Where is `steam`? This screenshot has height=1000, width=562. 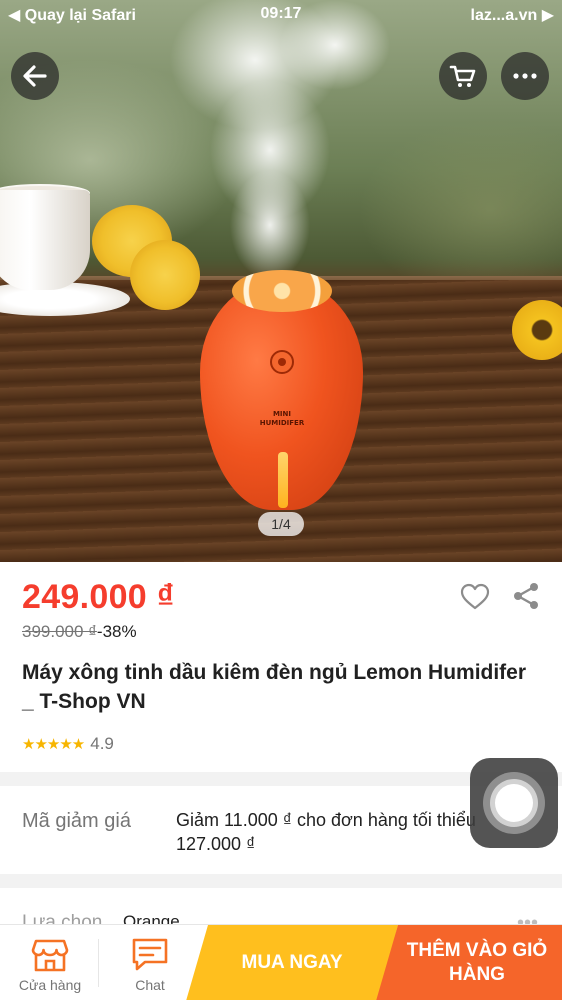 steam is located at coordinates (270, 225).